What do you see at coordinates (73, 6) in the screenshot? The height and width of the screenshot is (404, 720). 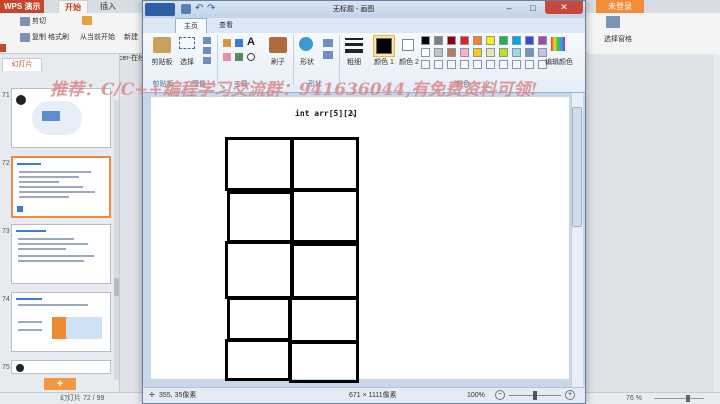 I see `wps-tab-home: 开始` at bounding box center [73, 6].